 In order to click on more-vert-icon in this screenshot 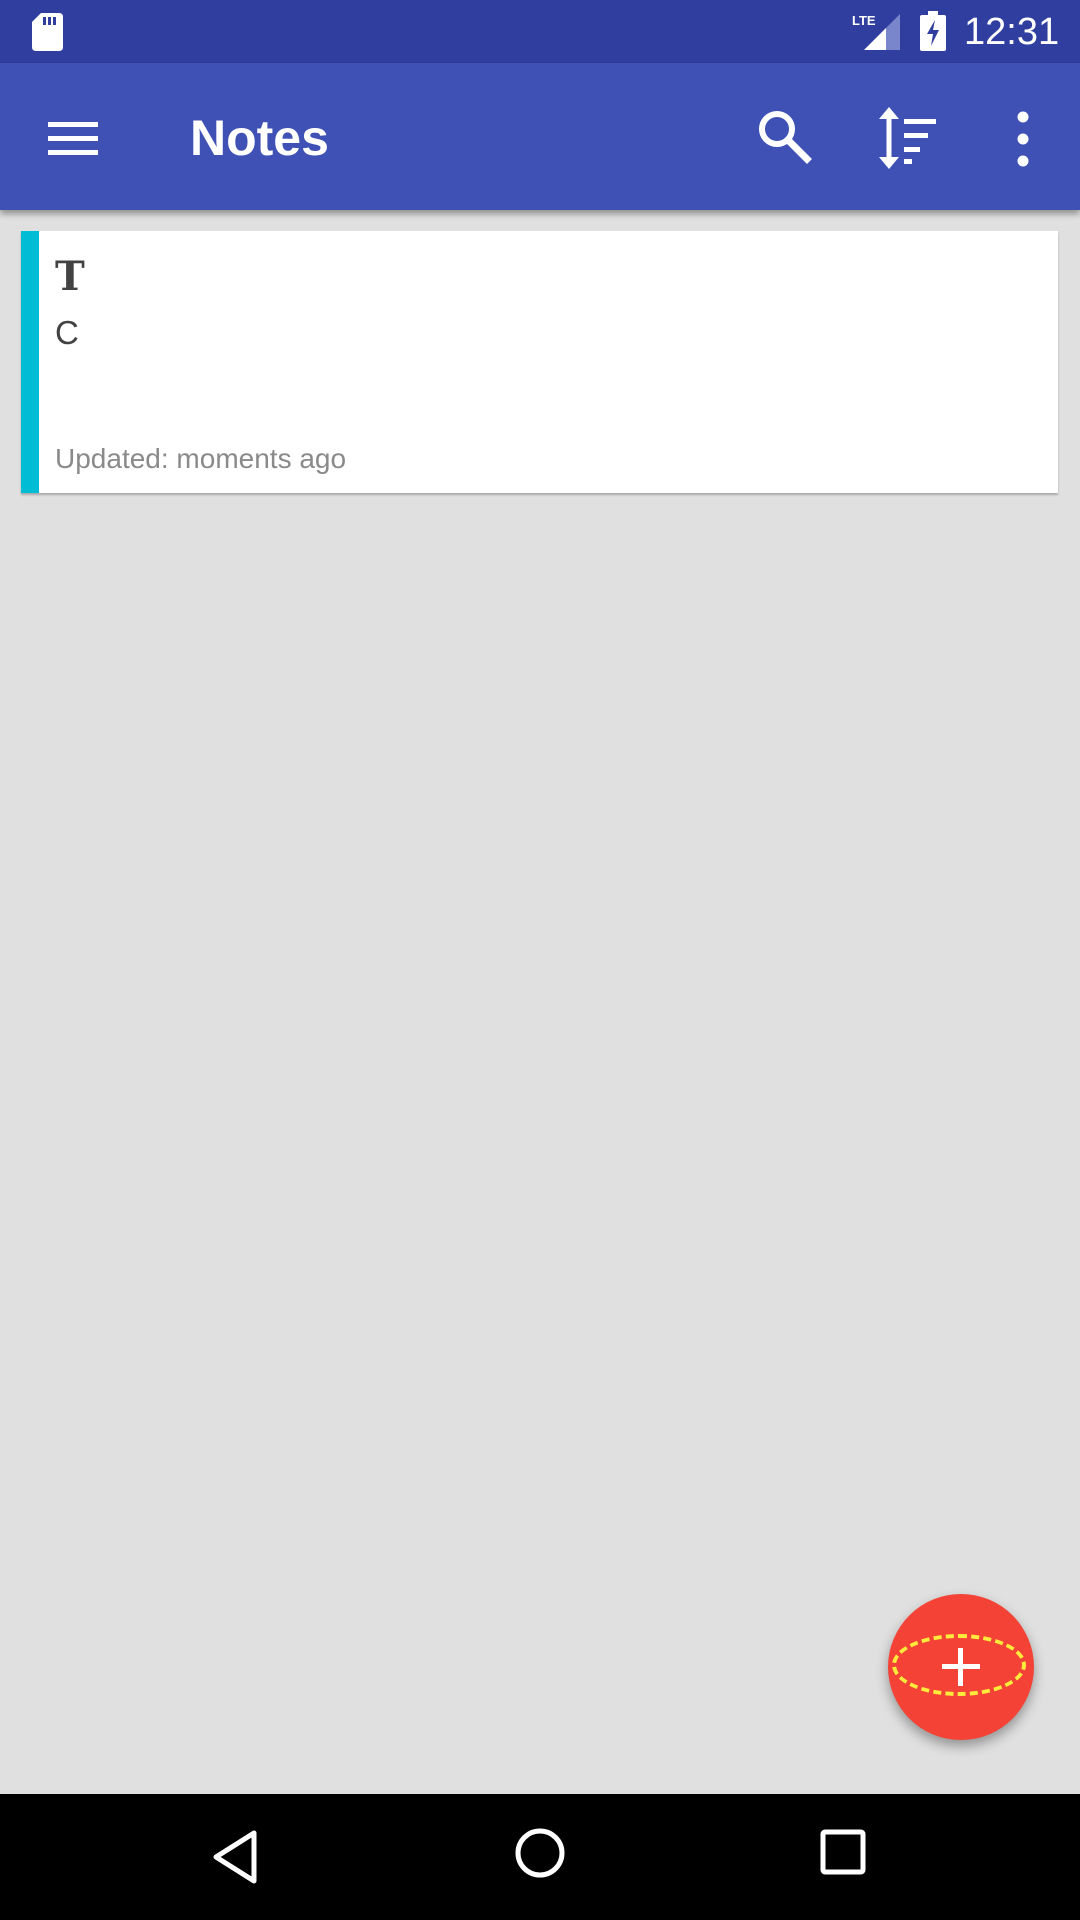, I will do `click(1023, 139)`.